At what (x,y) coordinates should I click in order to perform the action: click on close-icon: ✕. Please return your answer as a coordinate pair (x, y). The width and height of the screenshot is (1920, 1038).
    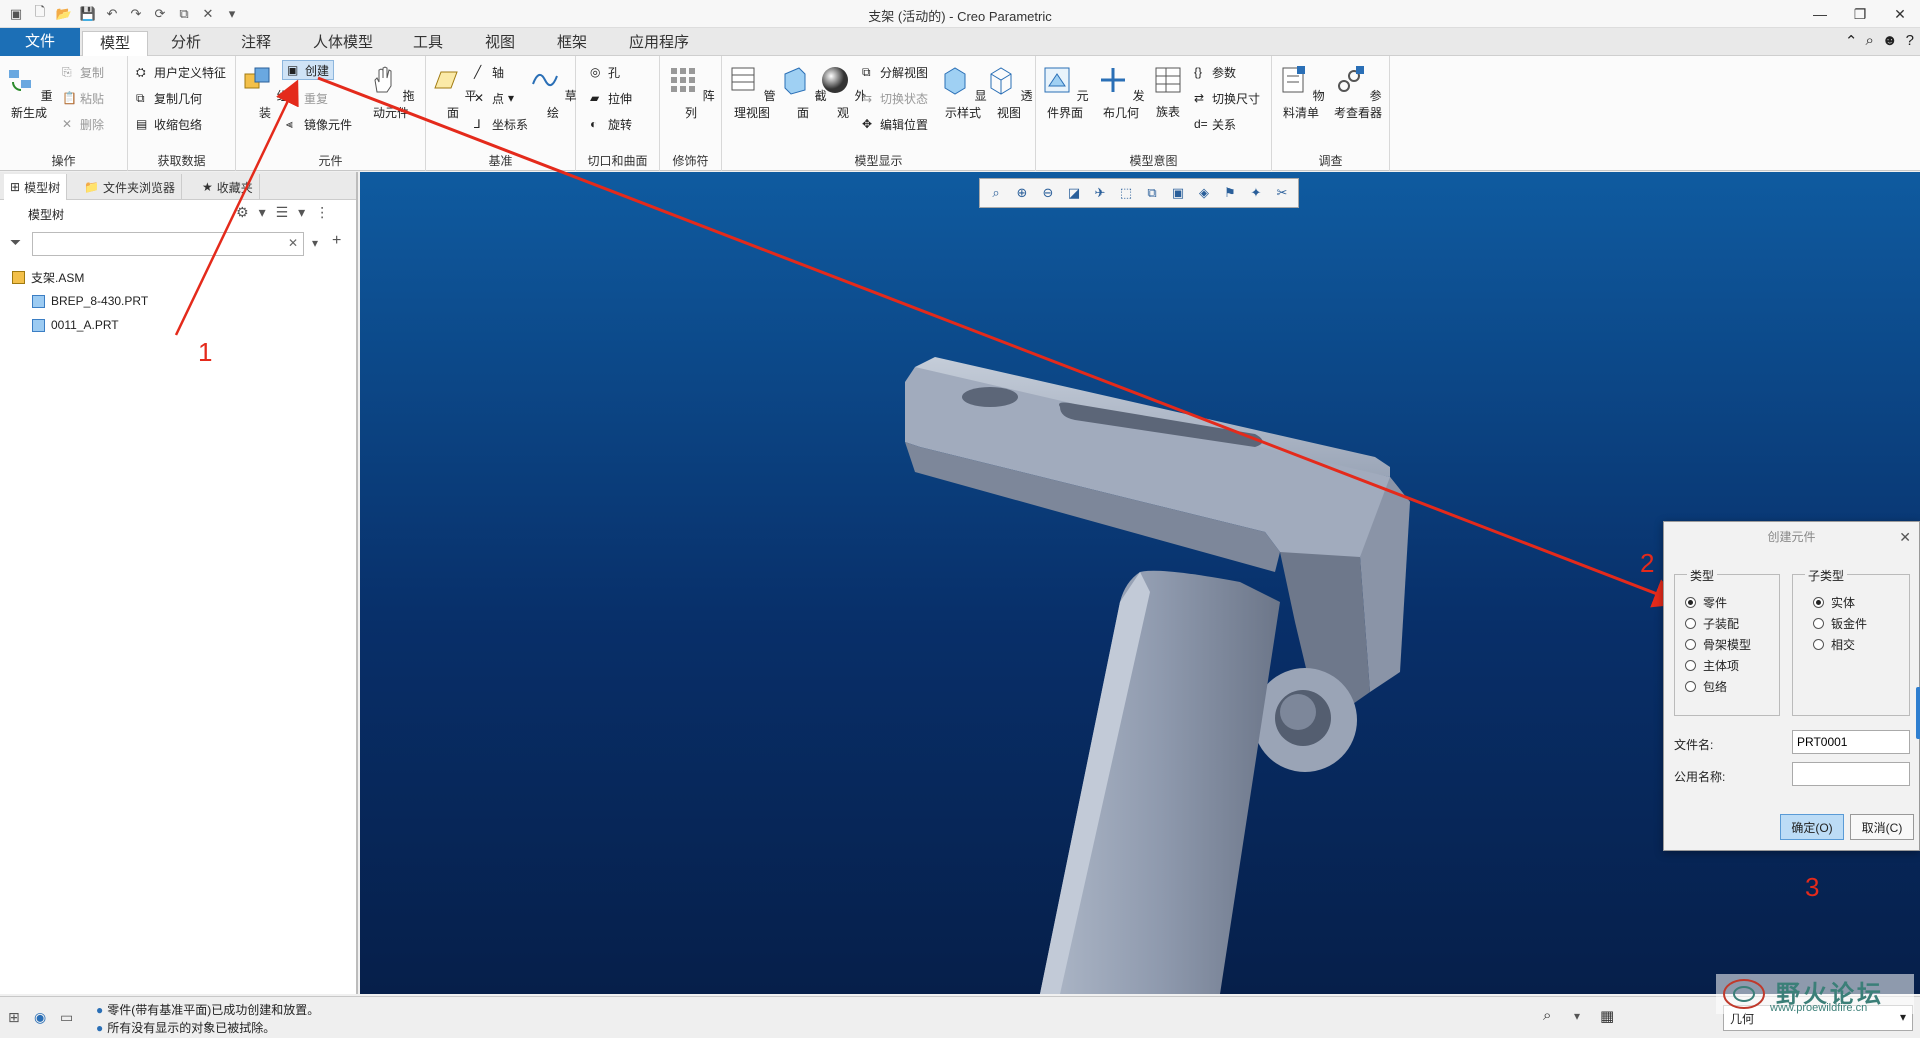
    Looking at the image, I should click on (1905, 537).